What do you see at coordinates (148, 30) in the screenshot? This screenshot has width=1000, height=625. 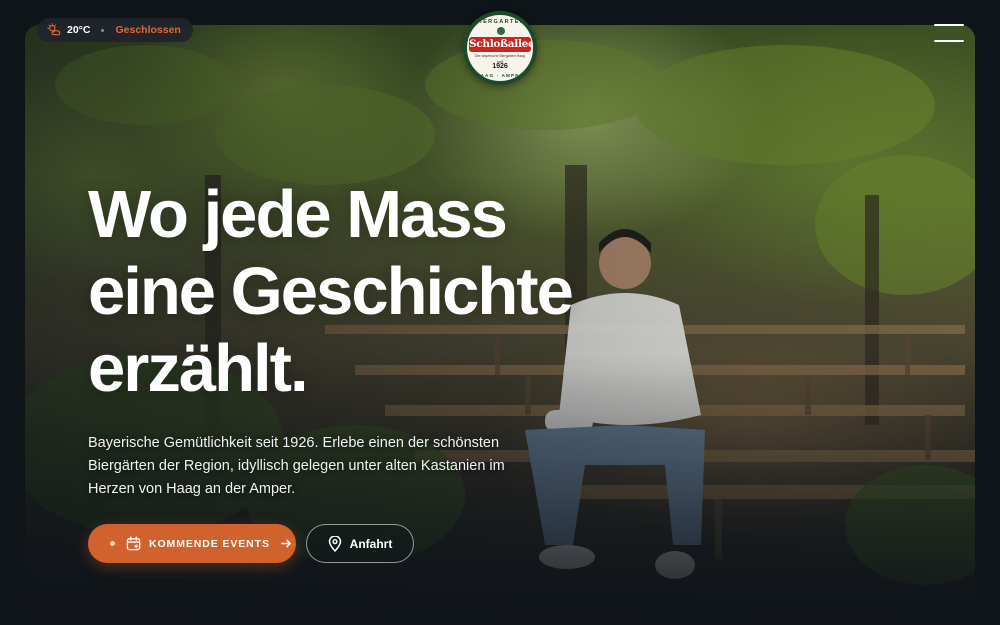 I see `opening-status: Geschlossen` at bounding box center [148, 30].